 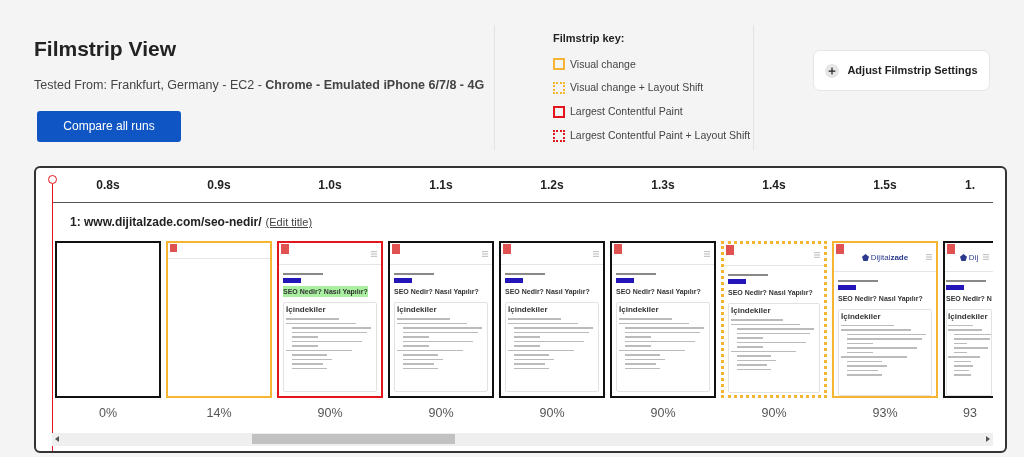 I want to click on key-label: Visual change + Layout Shift, so click(x=637, y=88).